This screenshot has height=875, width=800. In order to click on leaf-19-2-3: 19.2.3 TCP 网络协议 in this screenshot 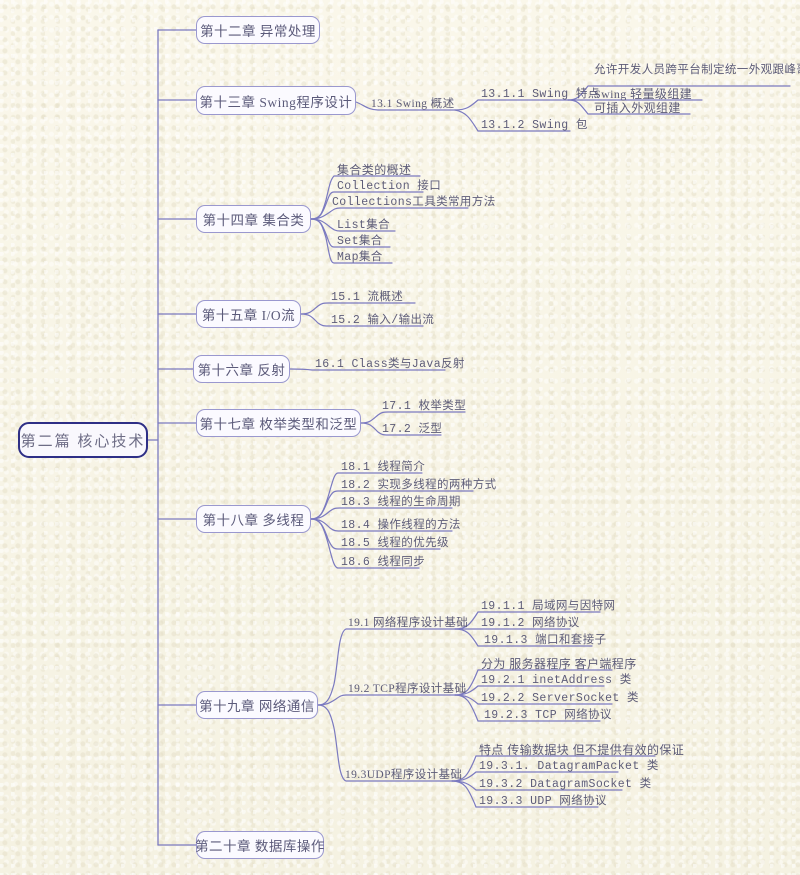, I will do `click(548, 715)`.